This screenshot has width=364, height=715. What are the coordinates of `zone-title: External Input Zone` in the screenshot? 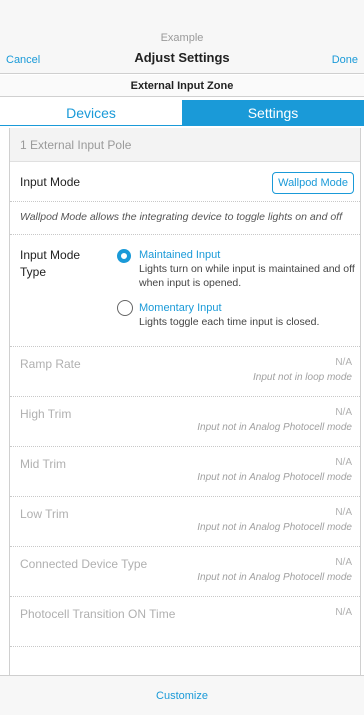 It's located at (182, 86).